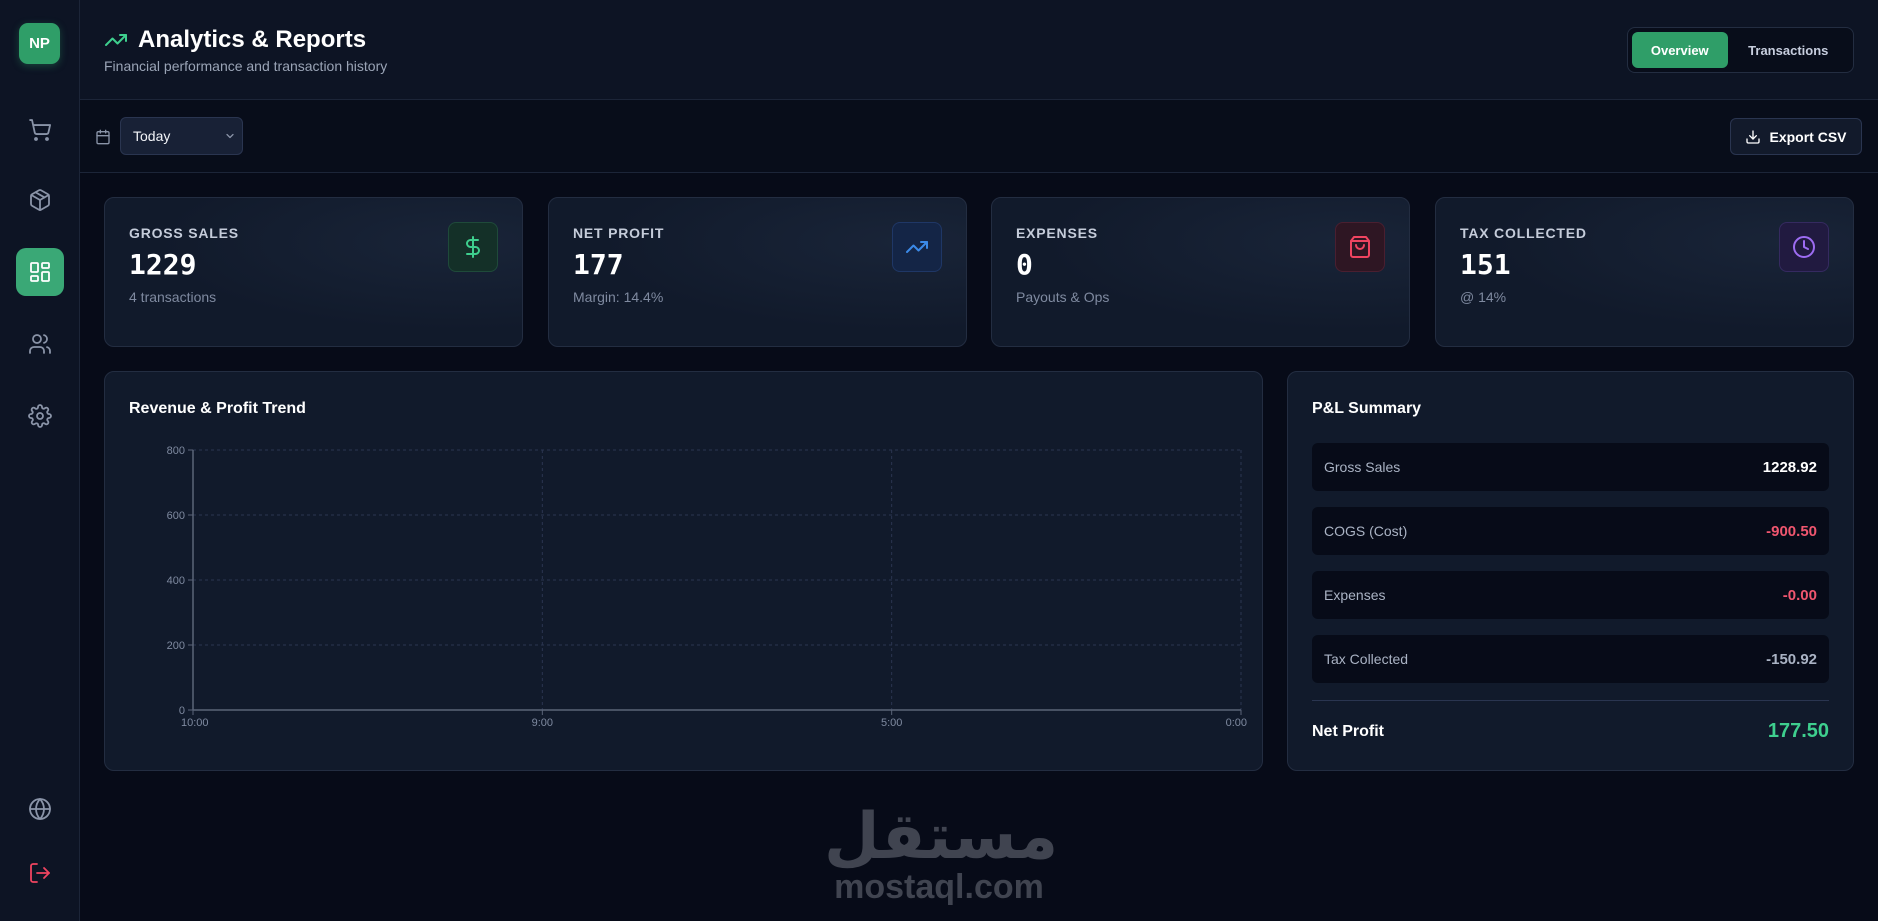 Image resolution: width=1878 pixels, height=921 pixels. I want to click on pl-row-label: Gross Sales, so click(1362, 467).